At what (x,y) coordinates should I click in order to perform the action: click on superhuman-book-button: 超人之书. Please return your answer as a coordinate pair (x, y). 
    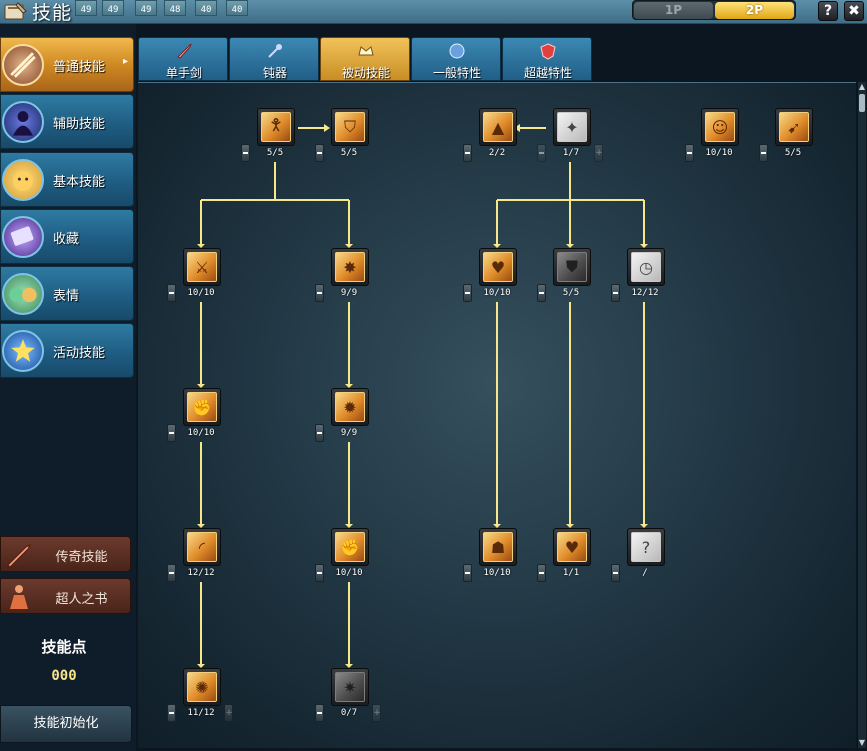
    Looking at the image, I should click on (65, 596).